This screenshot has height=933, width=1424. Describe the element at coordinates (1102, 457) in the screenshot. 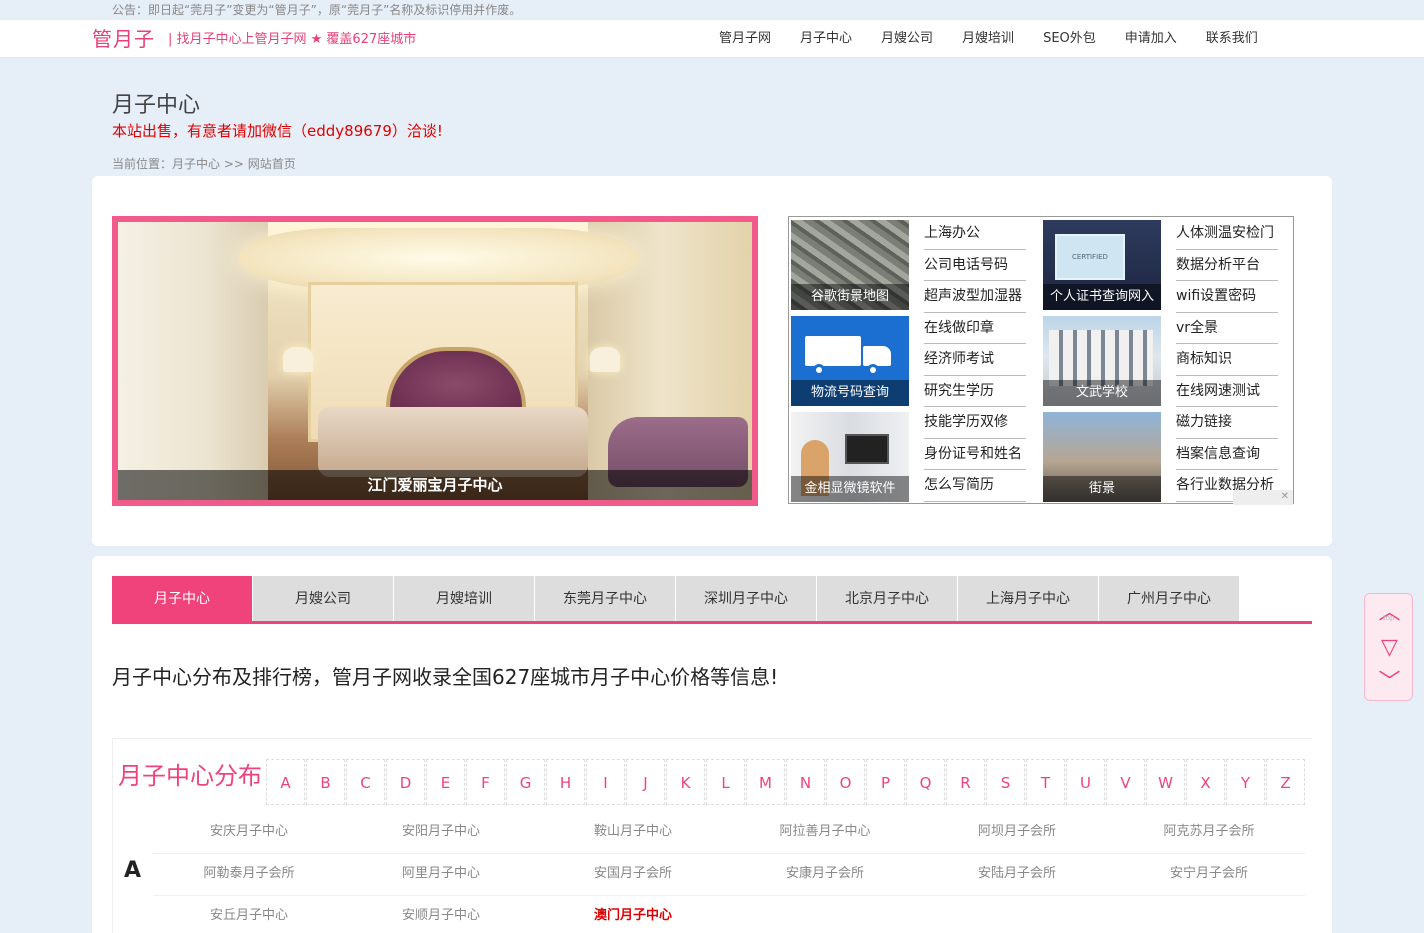

I see `tile-street-view: 街景` at that location.